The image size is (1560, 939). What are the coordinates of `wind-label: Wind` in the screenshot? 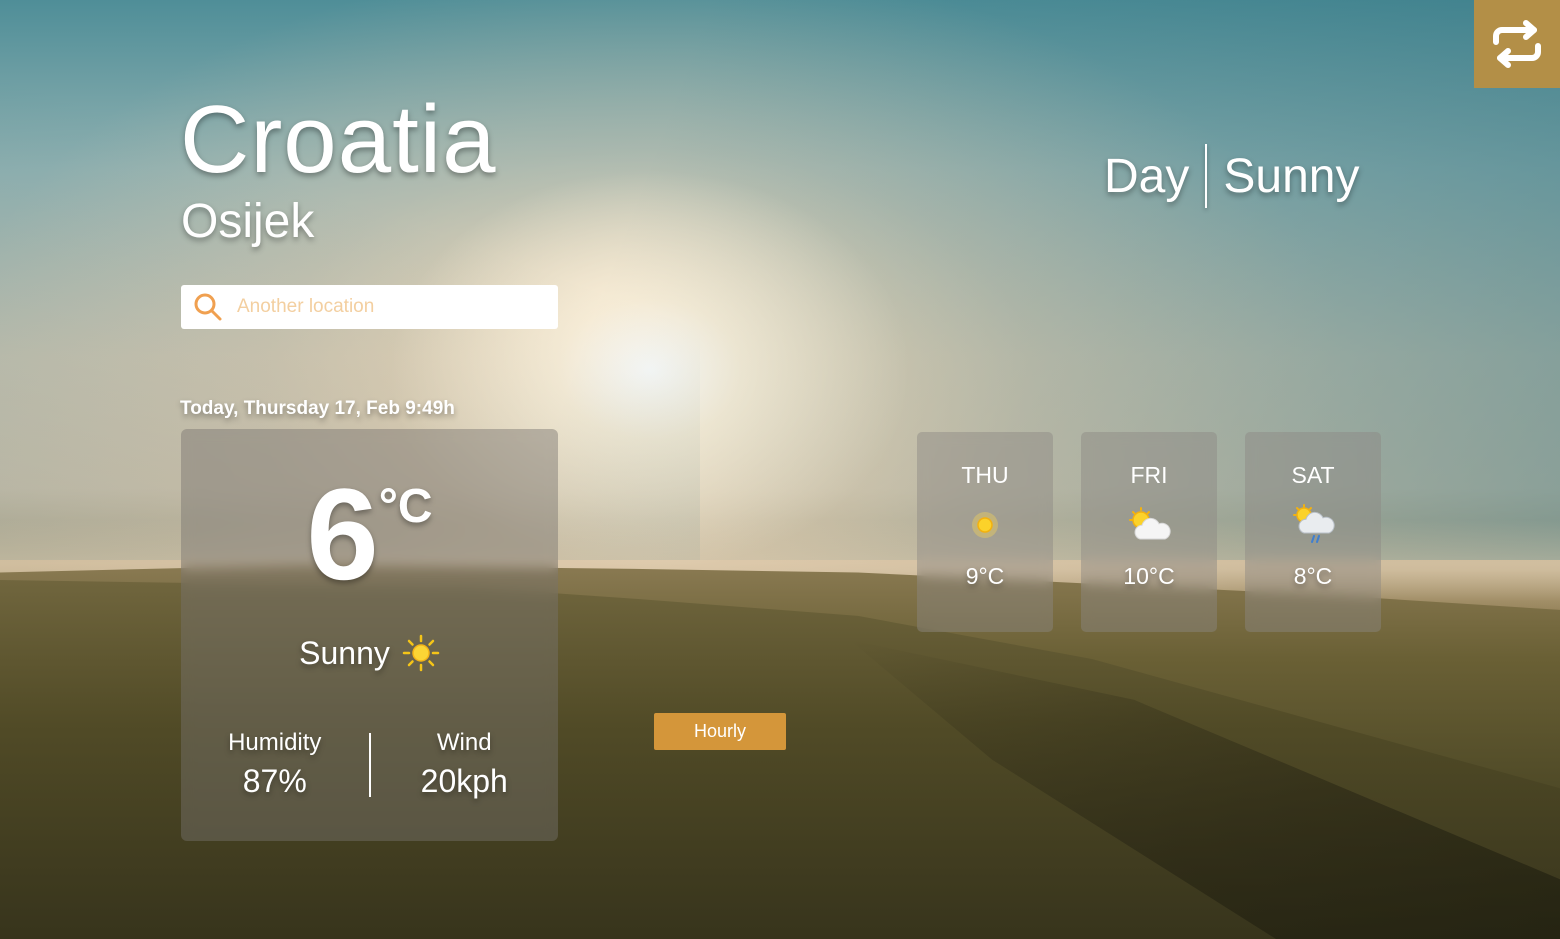 It's located at (464, 742).